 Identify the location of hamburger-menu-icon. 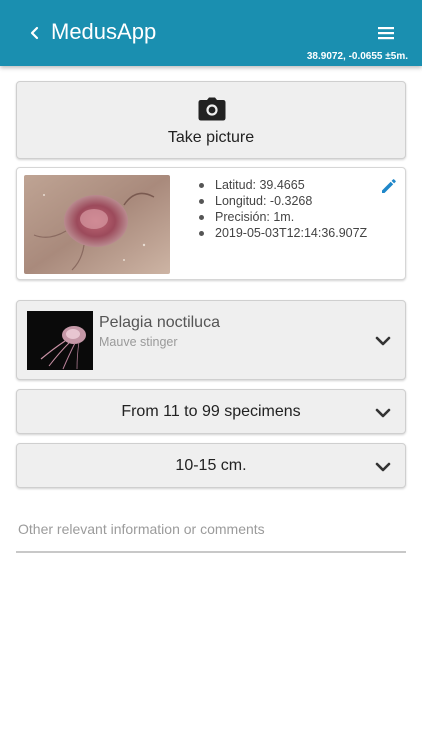
(386, 33).